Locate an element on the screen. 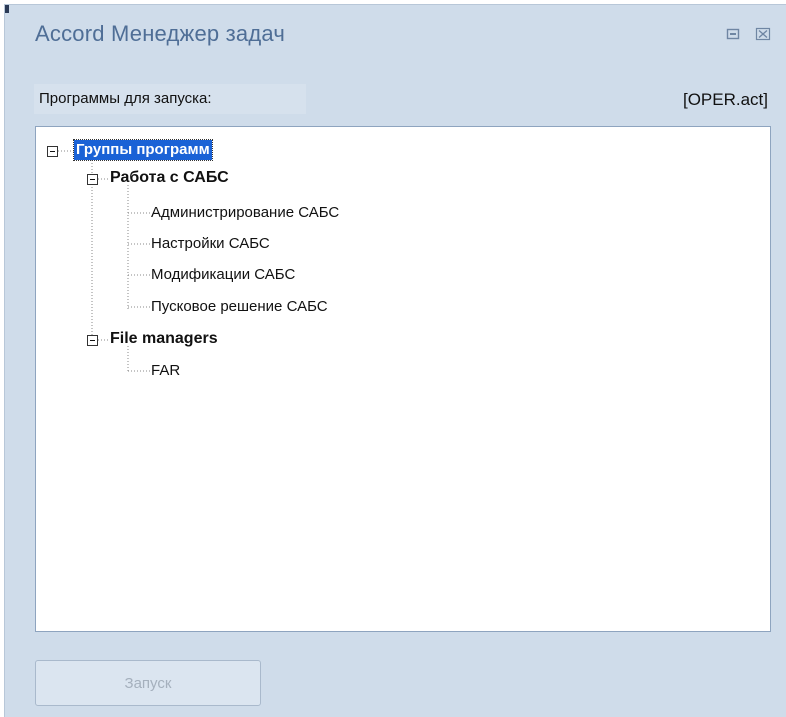  tree-item: Модификации САБС is located at coordinates (223, 275).